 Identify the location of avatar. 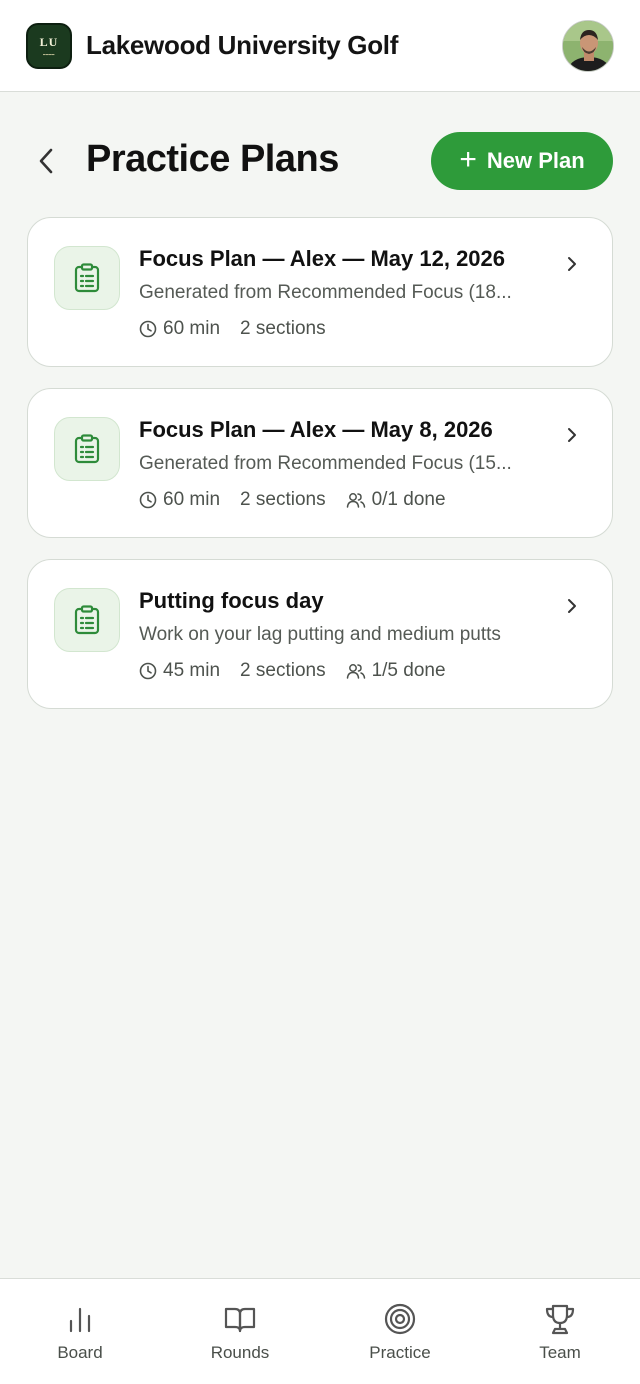
(588, 46).